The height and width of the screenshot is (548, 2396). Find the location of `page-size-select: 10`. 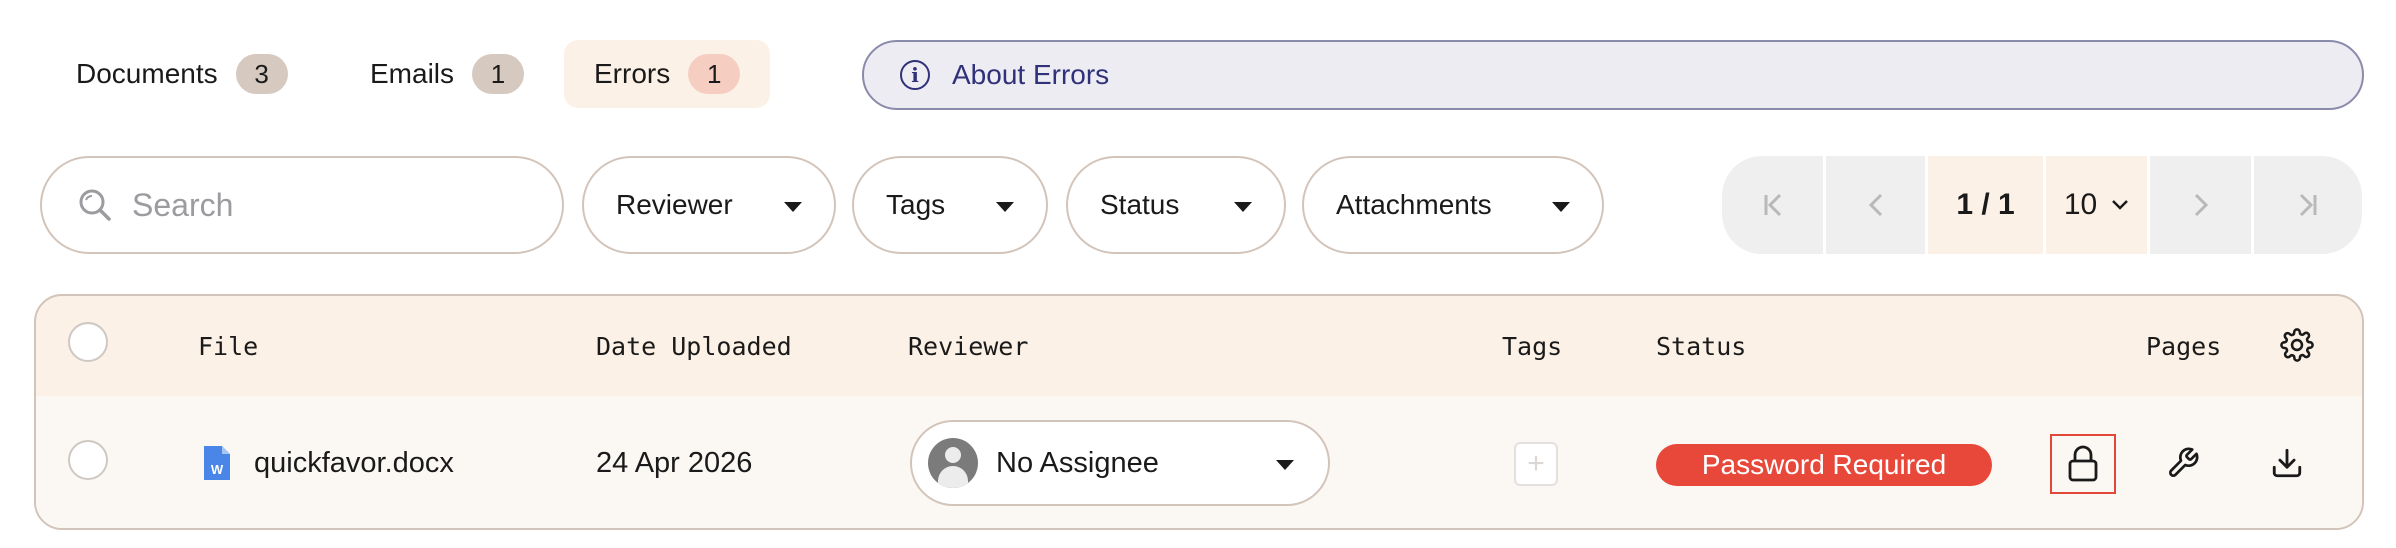

page-size-select: 10 is located at coordinates (2098, 205).